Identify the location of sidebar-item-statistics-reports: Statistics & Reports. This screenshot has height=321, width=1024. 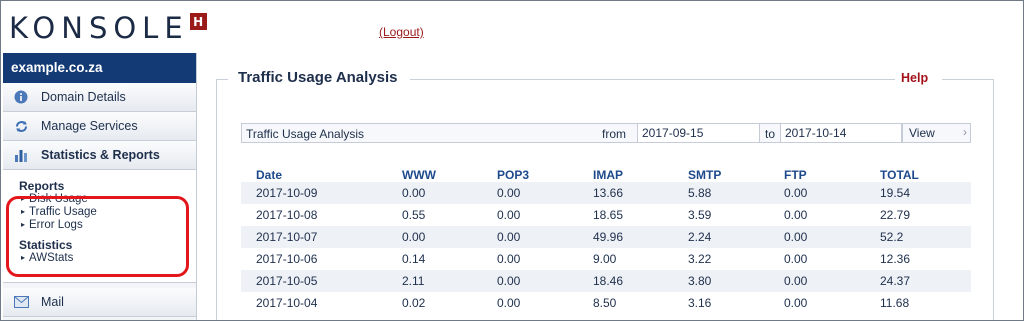
(99, 155).